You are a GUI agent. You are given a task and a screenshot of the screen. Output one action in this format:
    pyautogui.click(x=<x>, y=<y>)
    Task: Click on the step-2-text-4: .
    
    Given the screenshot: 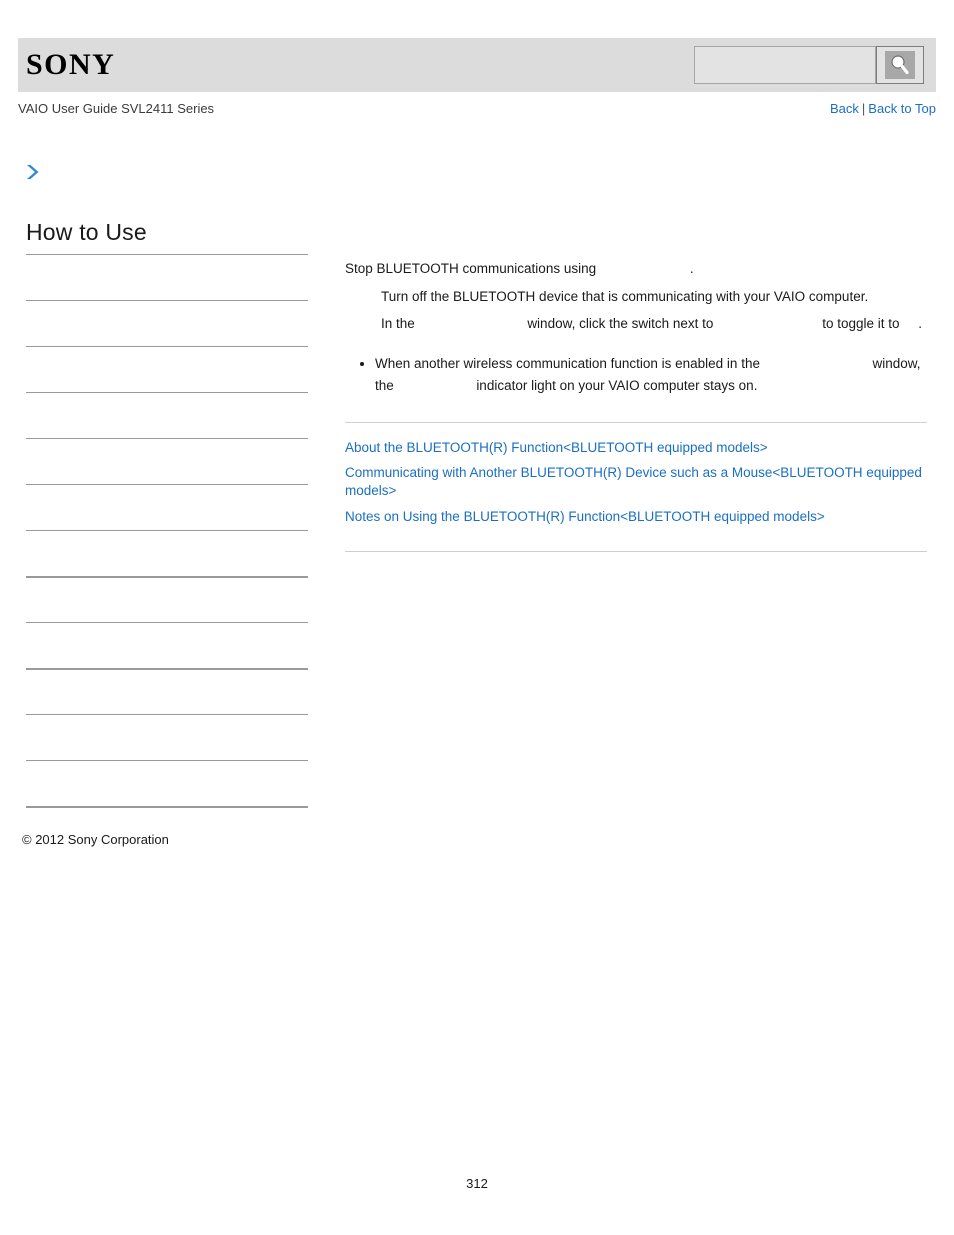 What is the action you would take?
    pyautogui.click(x=920, y=324)
    